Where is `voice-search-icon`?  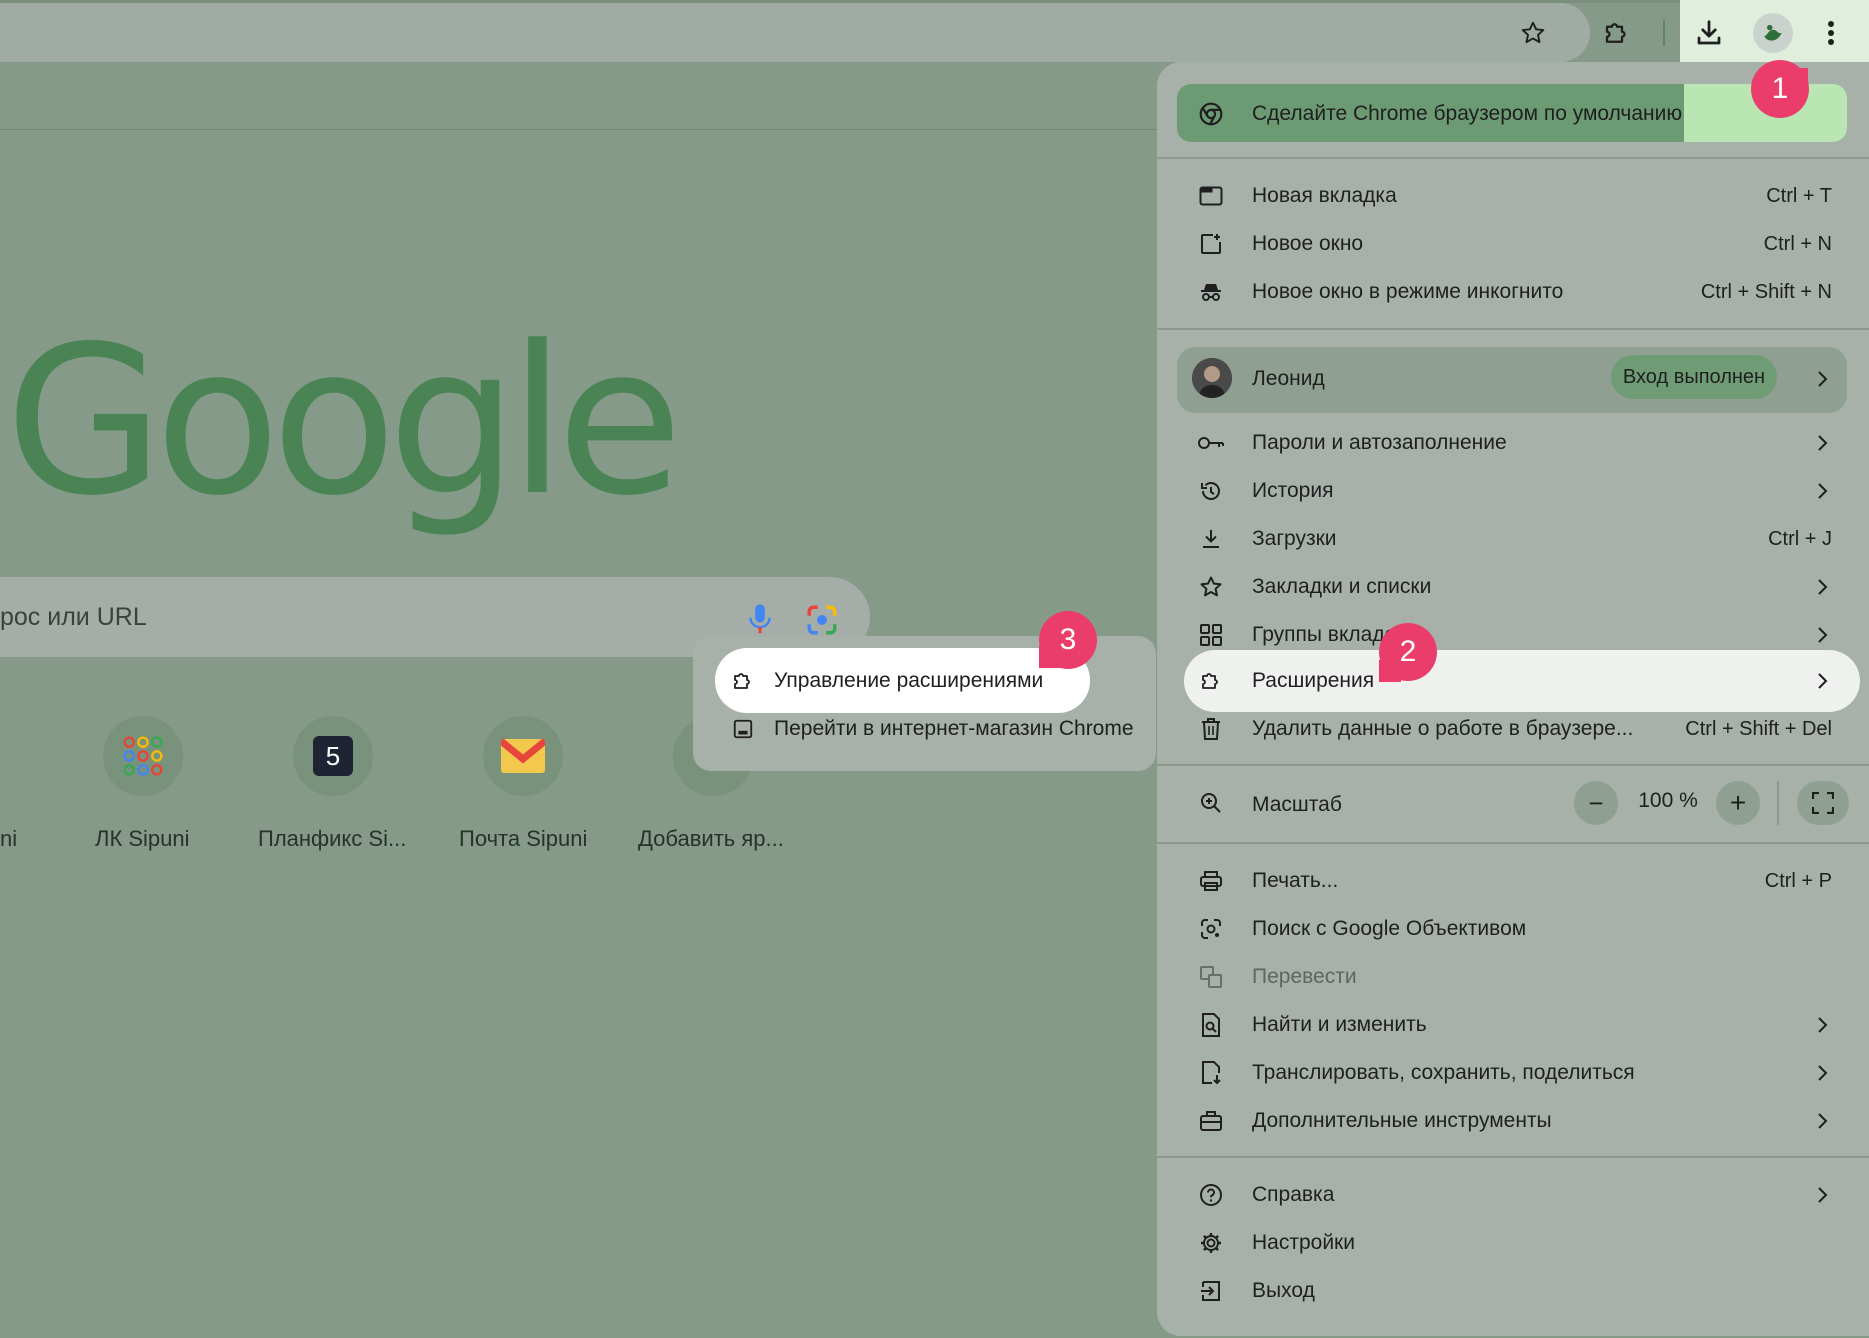
voice-search-icon is located at coordinates (760, 620).